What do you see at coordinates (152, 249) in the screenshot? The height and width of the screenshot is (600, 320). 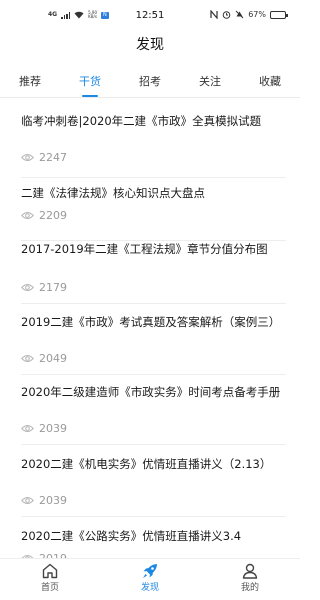 I see `article-title: 2017-2019年二建《工程法规》章节分值分布图` at bounding box center [152, 249].